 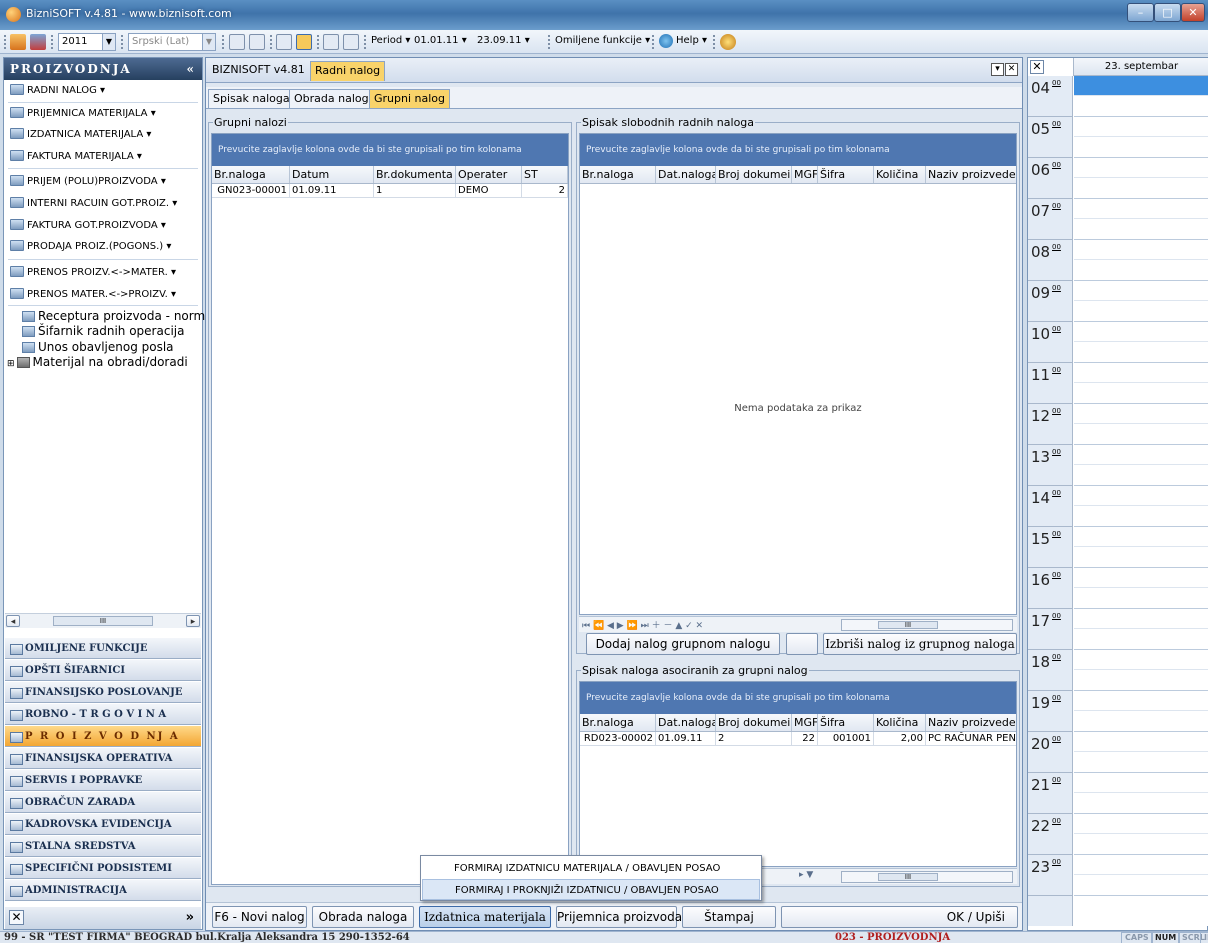 What do you see at coordinates (103, 802) in the screenshot?
I see `module-obracun-zarada: OBRAČUN ZARADA` at bounding box center [103, 802].